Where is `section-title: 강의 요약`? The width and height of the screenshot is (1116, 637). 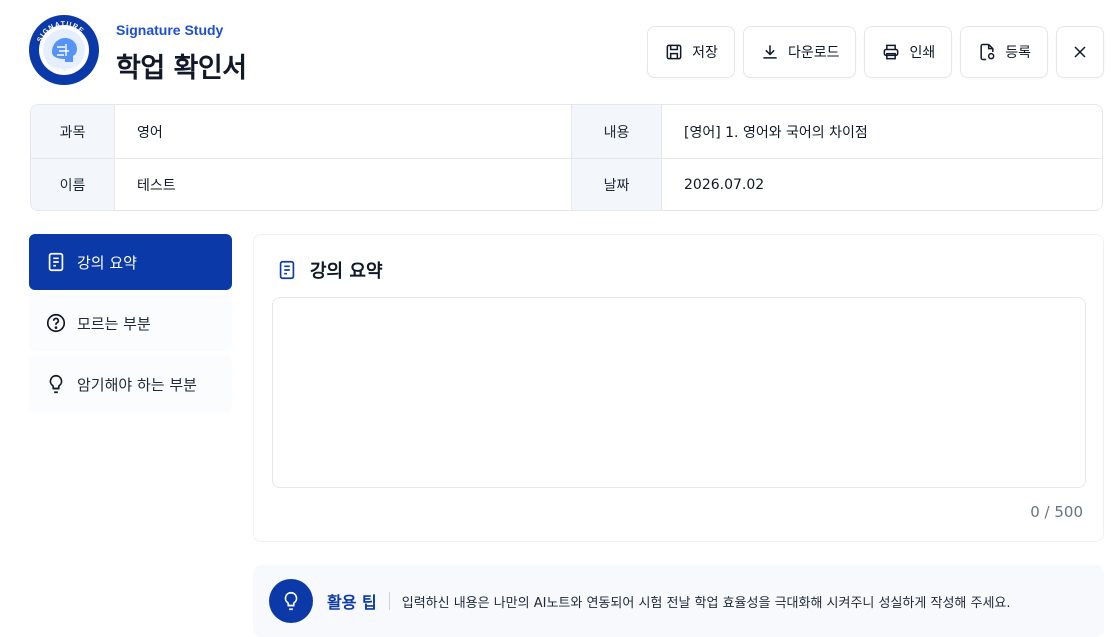 section-title: 강의 요약 is located at coordinates (329, 270).